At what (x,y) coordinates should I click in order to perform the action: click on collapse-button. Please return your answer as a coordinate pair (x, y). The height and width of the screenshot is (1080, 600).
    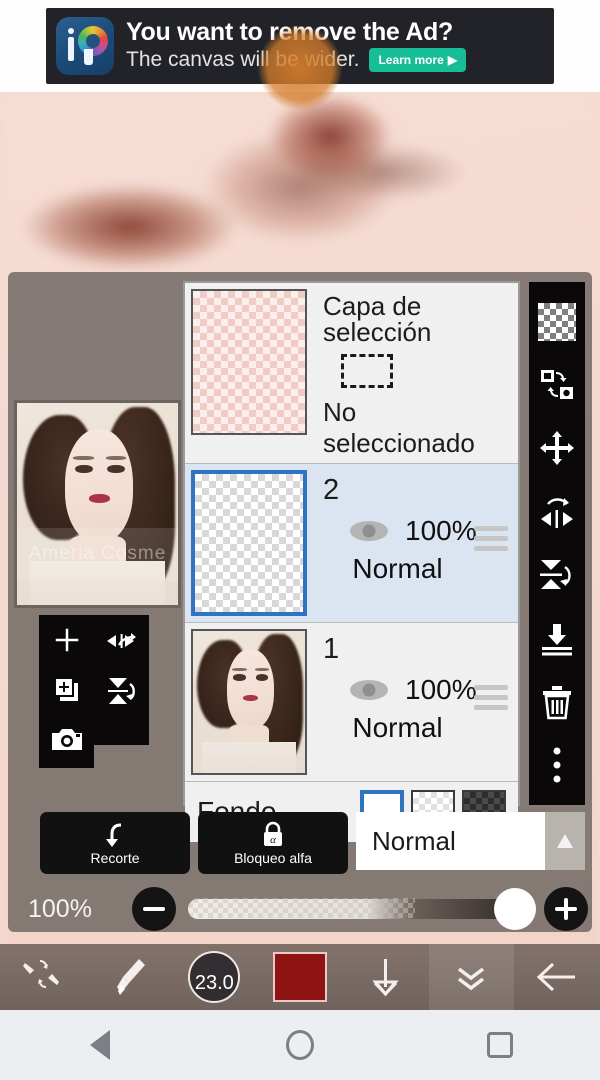
    Looking at the image, I should click on (471, 977).